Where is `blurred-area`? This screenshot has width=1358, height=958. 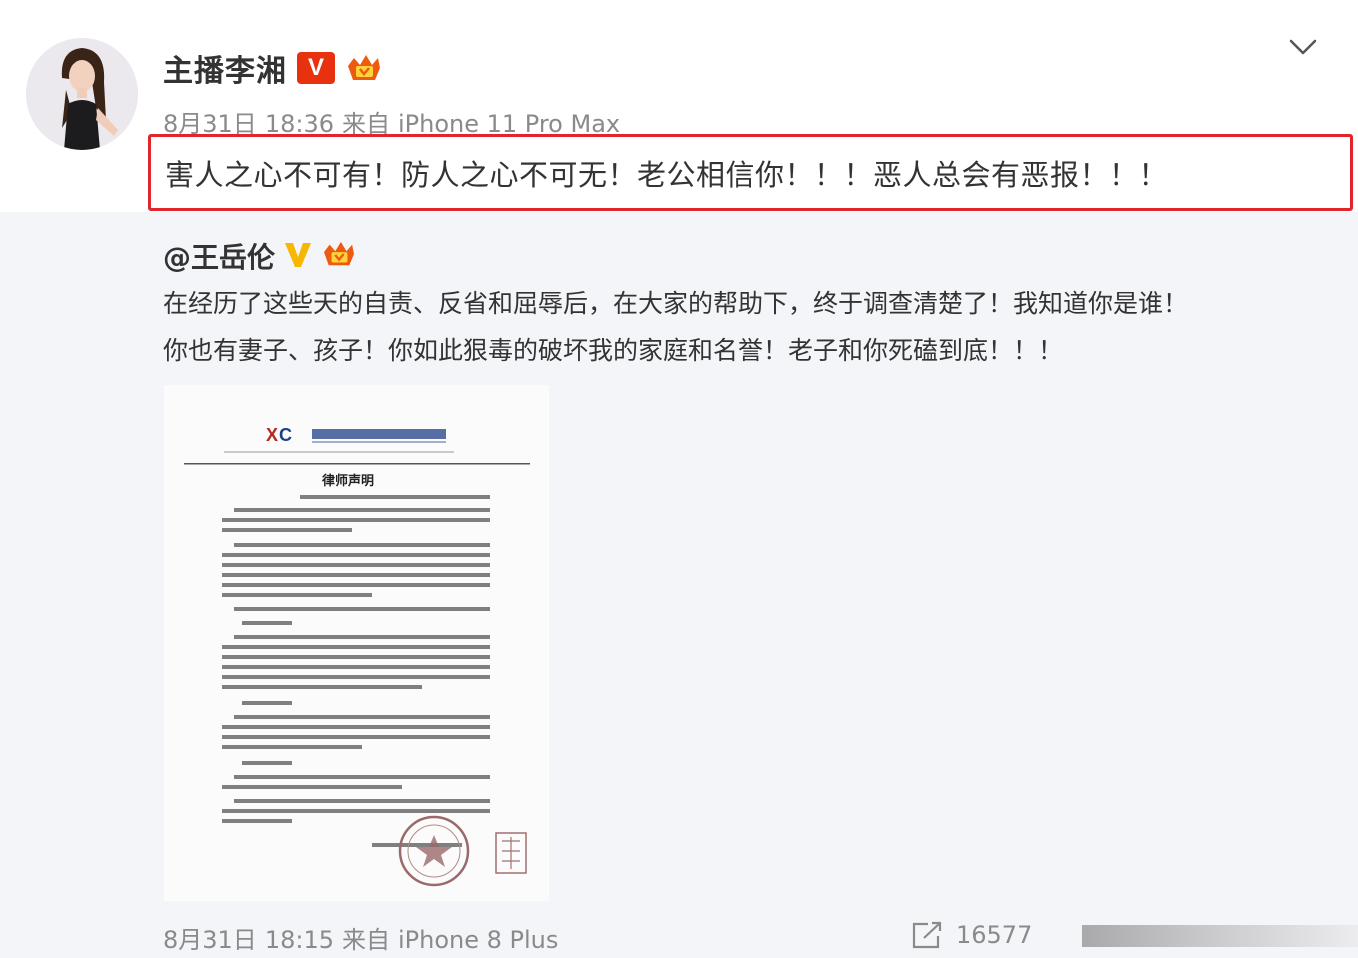
blurred-area is located at coordinates (1220, 936).